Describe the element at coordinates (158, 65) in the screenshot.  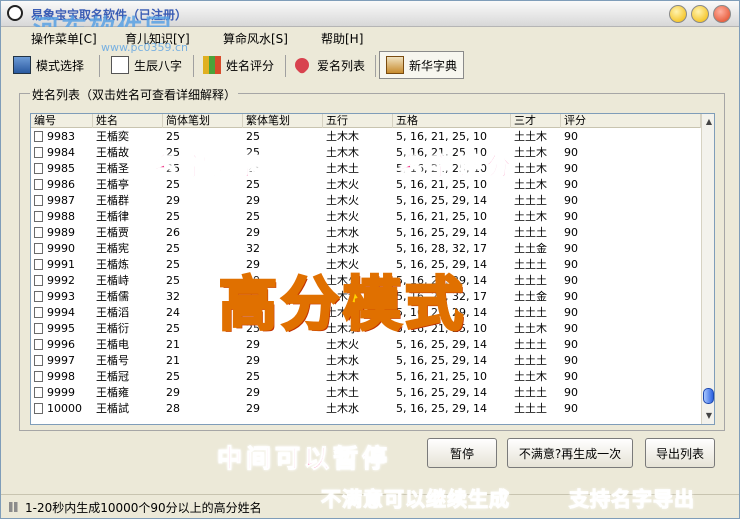
I see `bazi-label: 生辰八字` at that location.